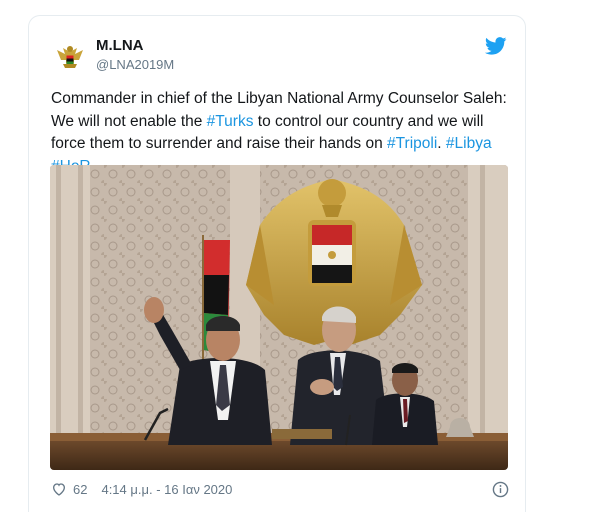  What do you see at coordinates (135, 65) in the screenshot?
I see `handle: @LNA2019M` at bounding box center [135, 65].